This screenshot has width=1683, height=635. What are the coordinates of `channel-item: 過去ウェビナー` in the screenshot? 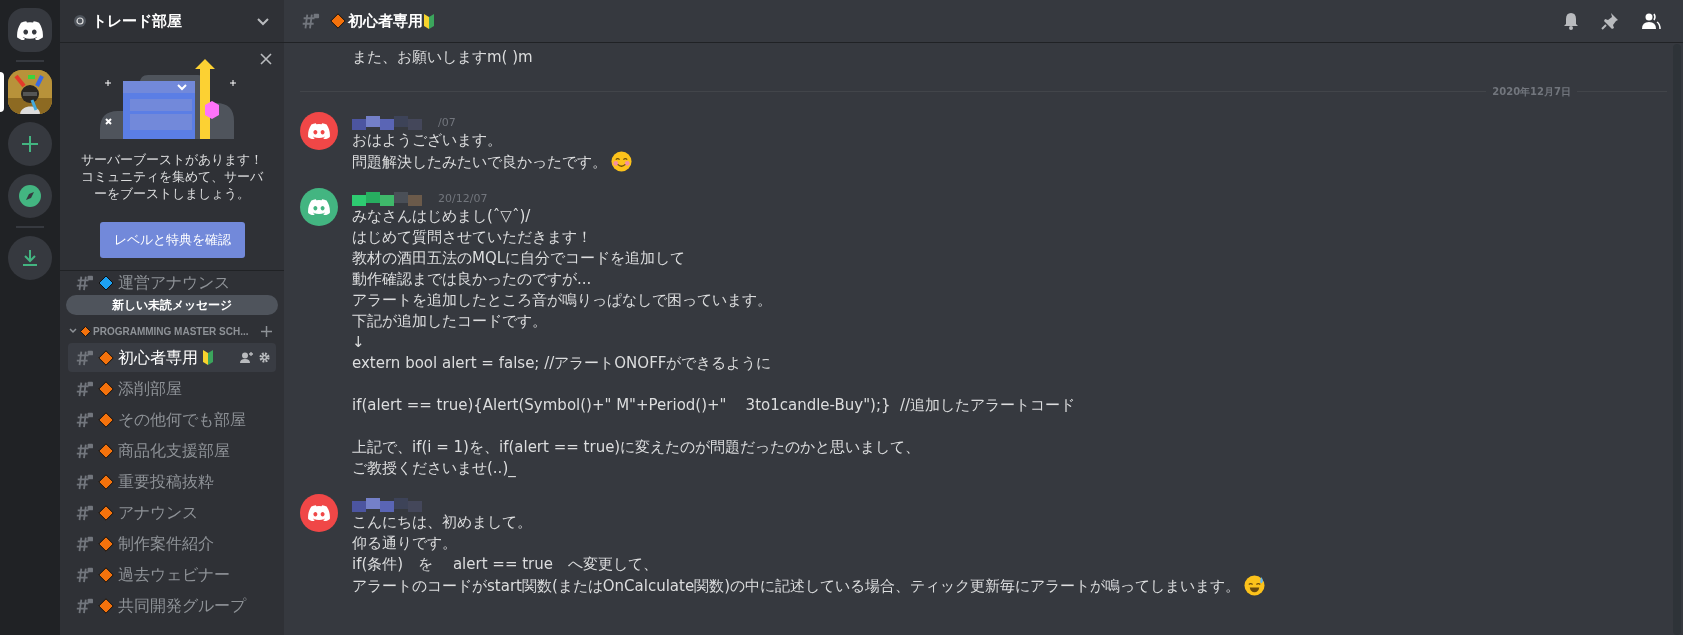 It's located at (172, 574).